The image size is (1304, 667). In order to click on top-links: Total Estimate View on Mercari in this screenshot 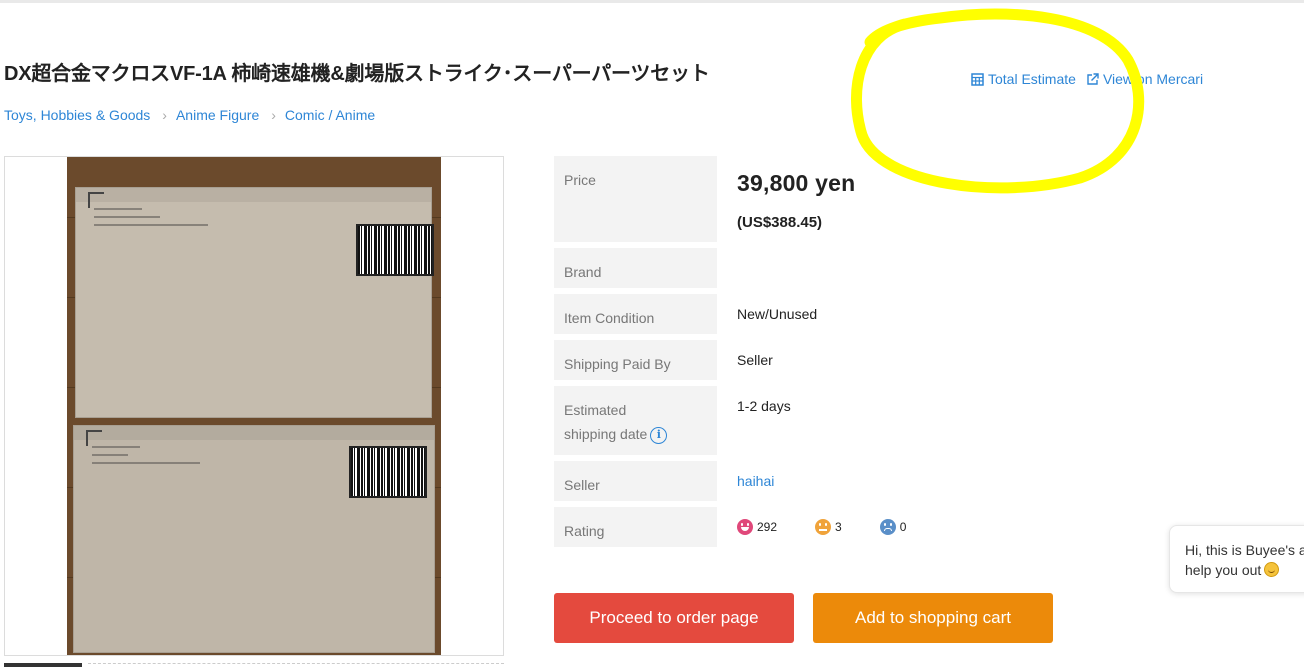, I will do `click(1087, 79)`.